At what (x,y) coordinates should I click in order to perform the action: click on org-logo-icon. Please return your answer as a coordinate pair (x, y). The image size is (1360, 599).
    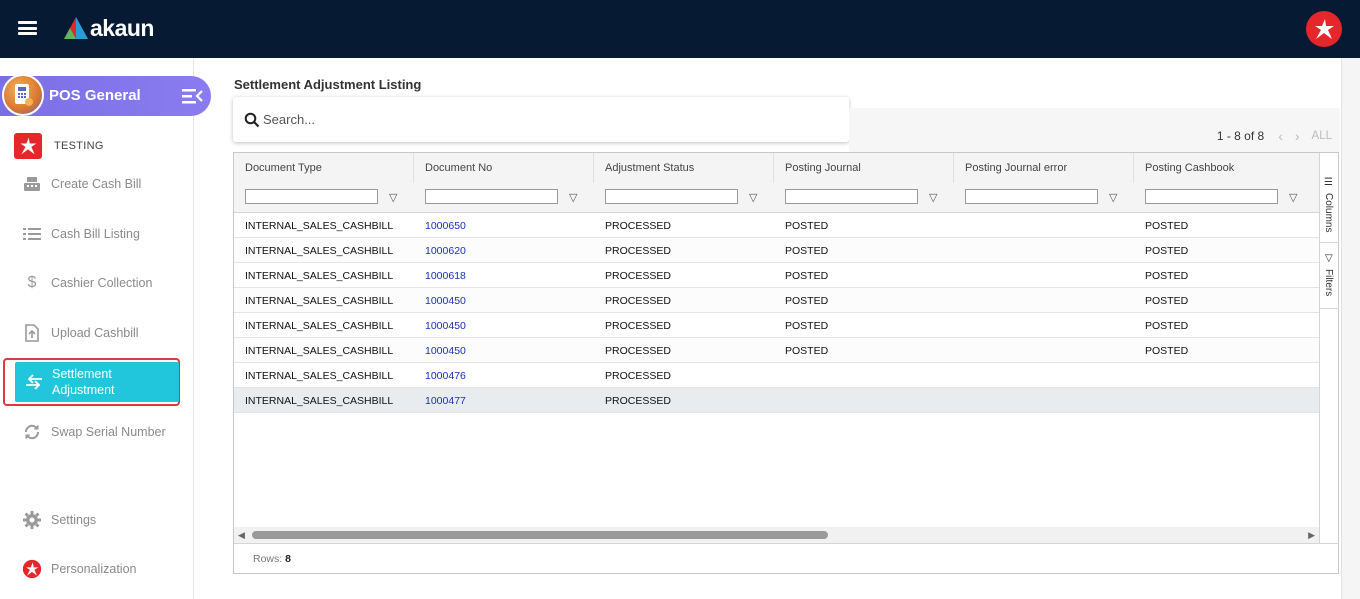
    Looking at the image, I should click on (28, 146).